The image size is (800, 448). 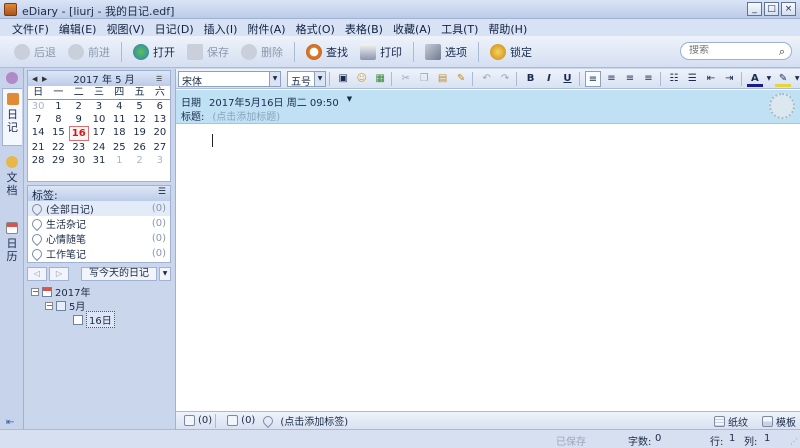 I want to click on align-left-icon: ≡, so click(x=593, y=78).